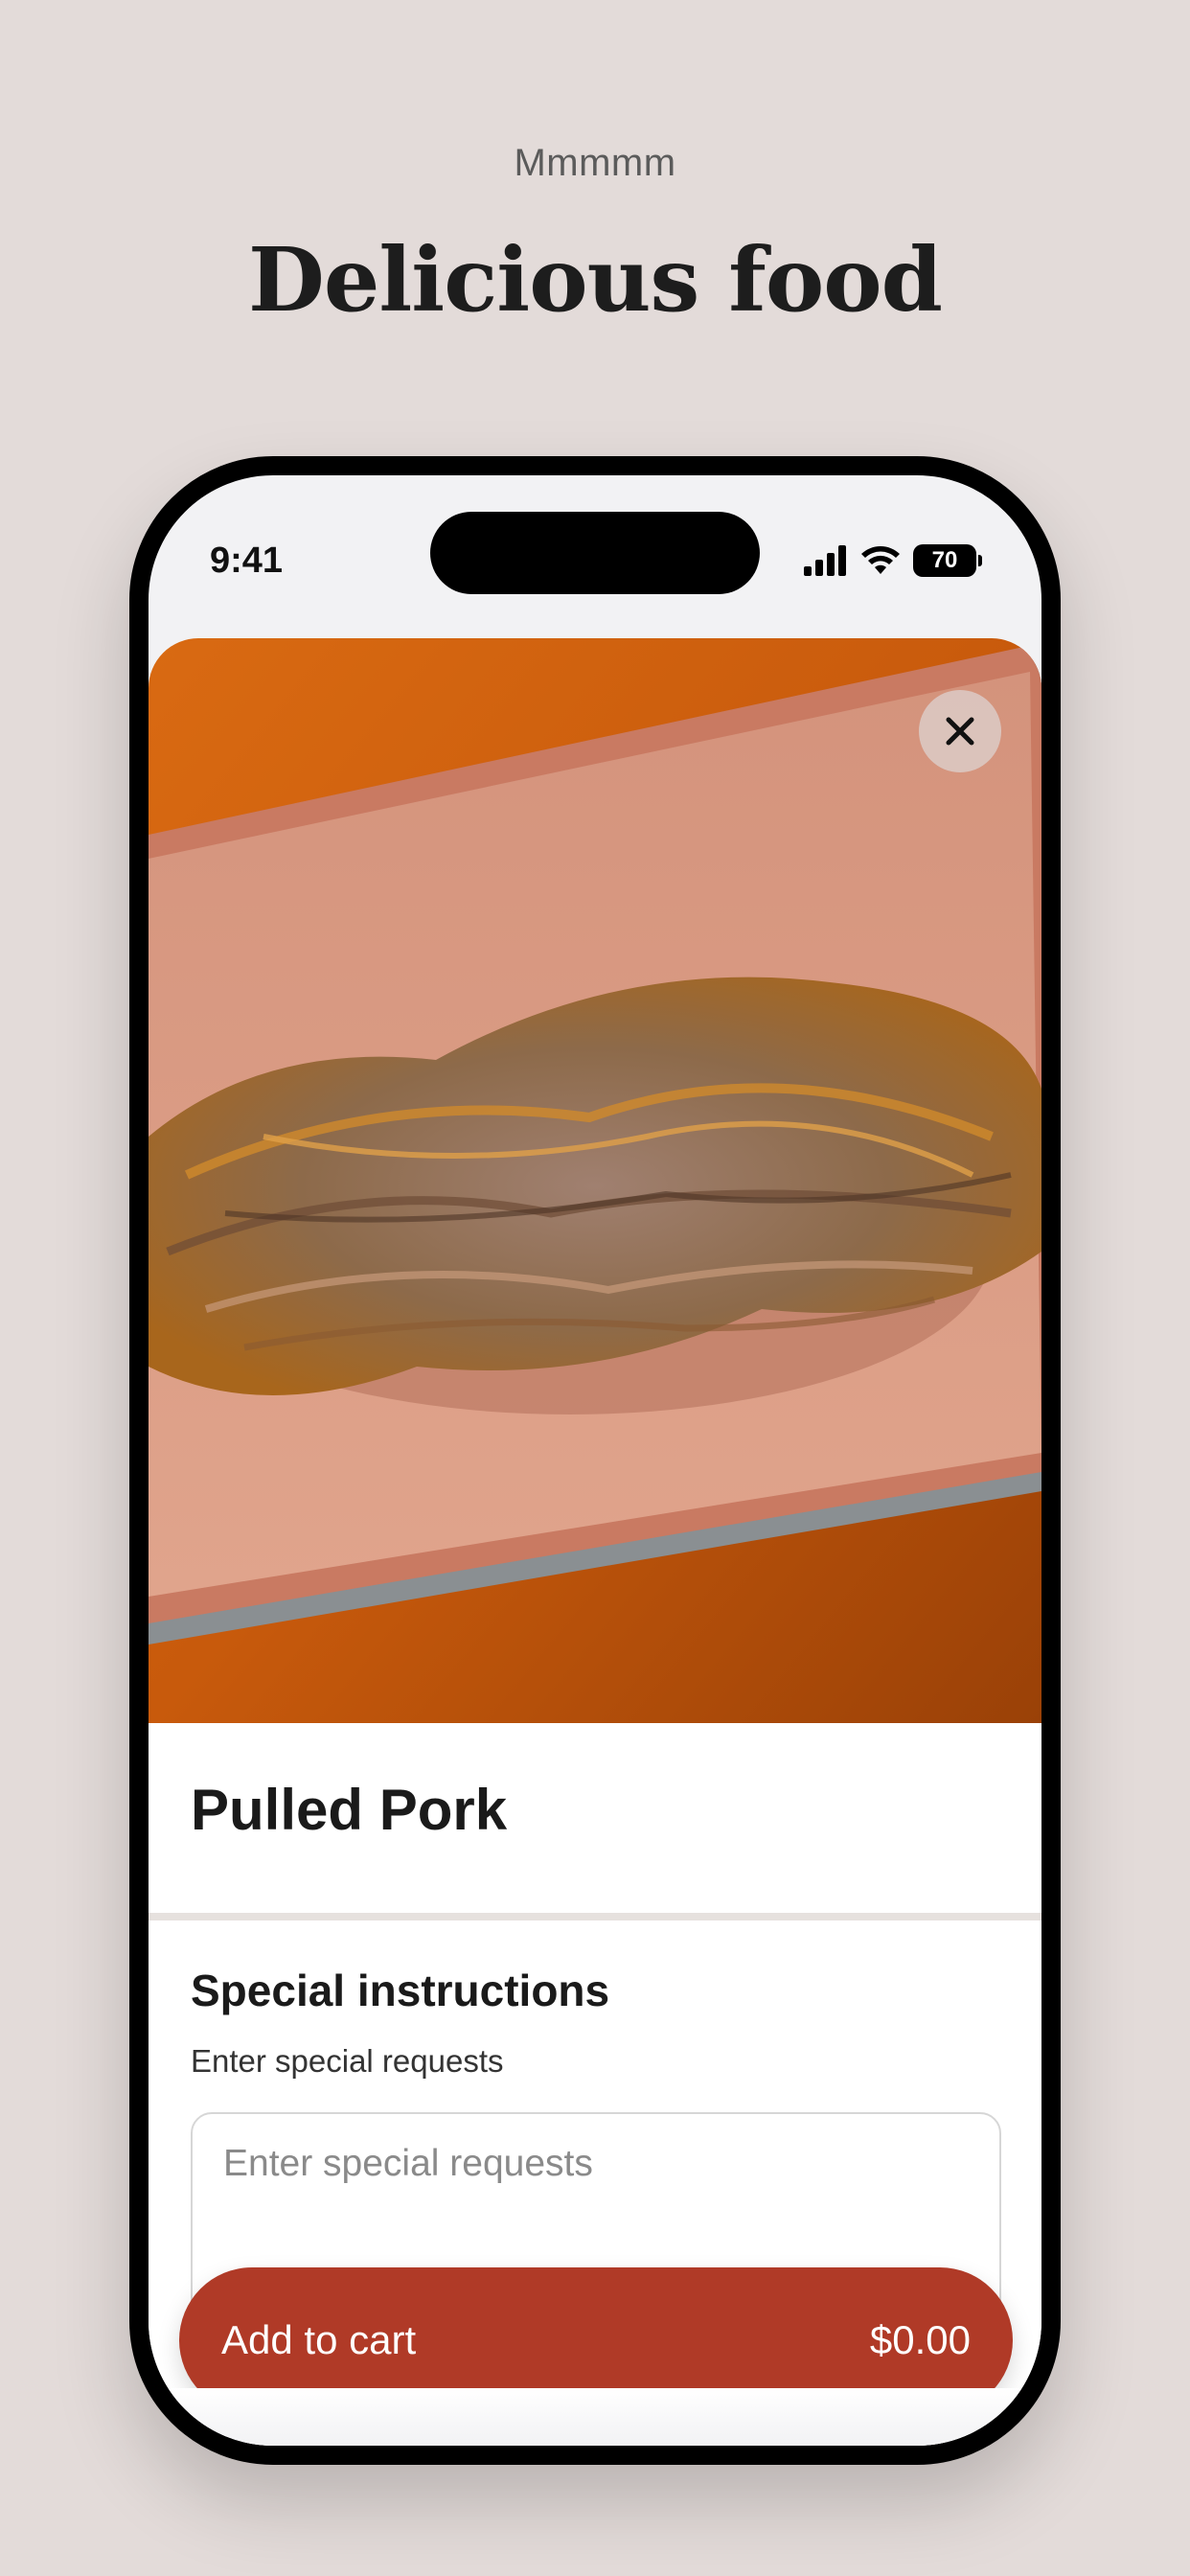 The width and height of the screenshot is (1190, 2576). What do you see at coordinates (595, 2417) in the screenshot?
I see `bottom-safe-area` at bounding box center [595, 2417].